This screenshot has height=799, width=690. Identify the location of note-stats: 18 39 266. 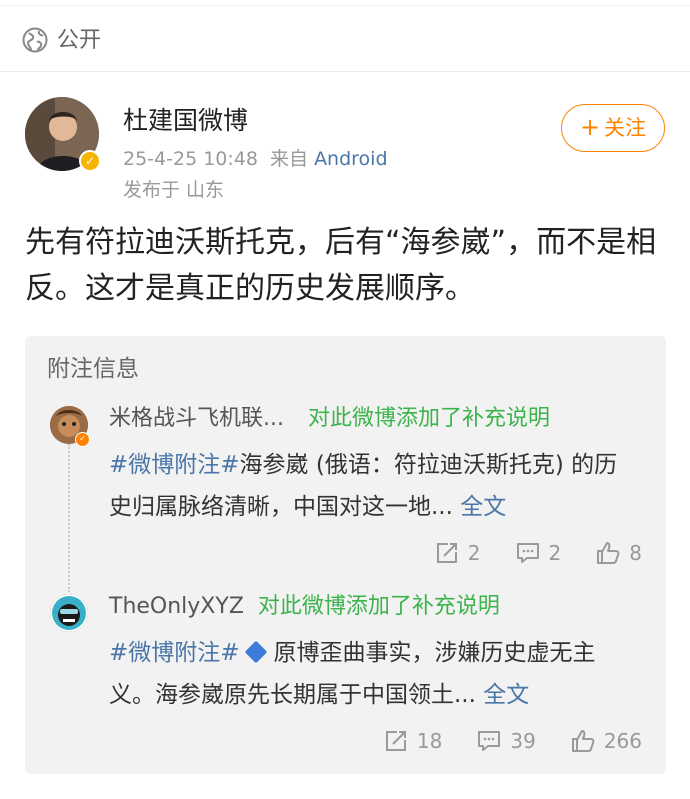
(512, 741).